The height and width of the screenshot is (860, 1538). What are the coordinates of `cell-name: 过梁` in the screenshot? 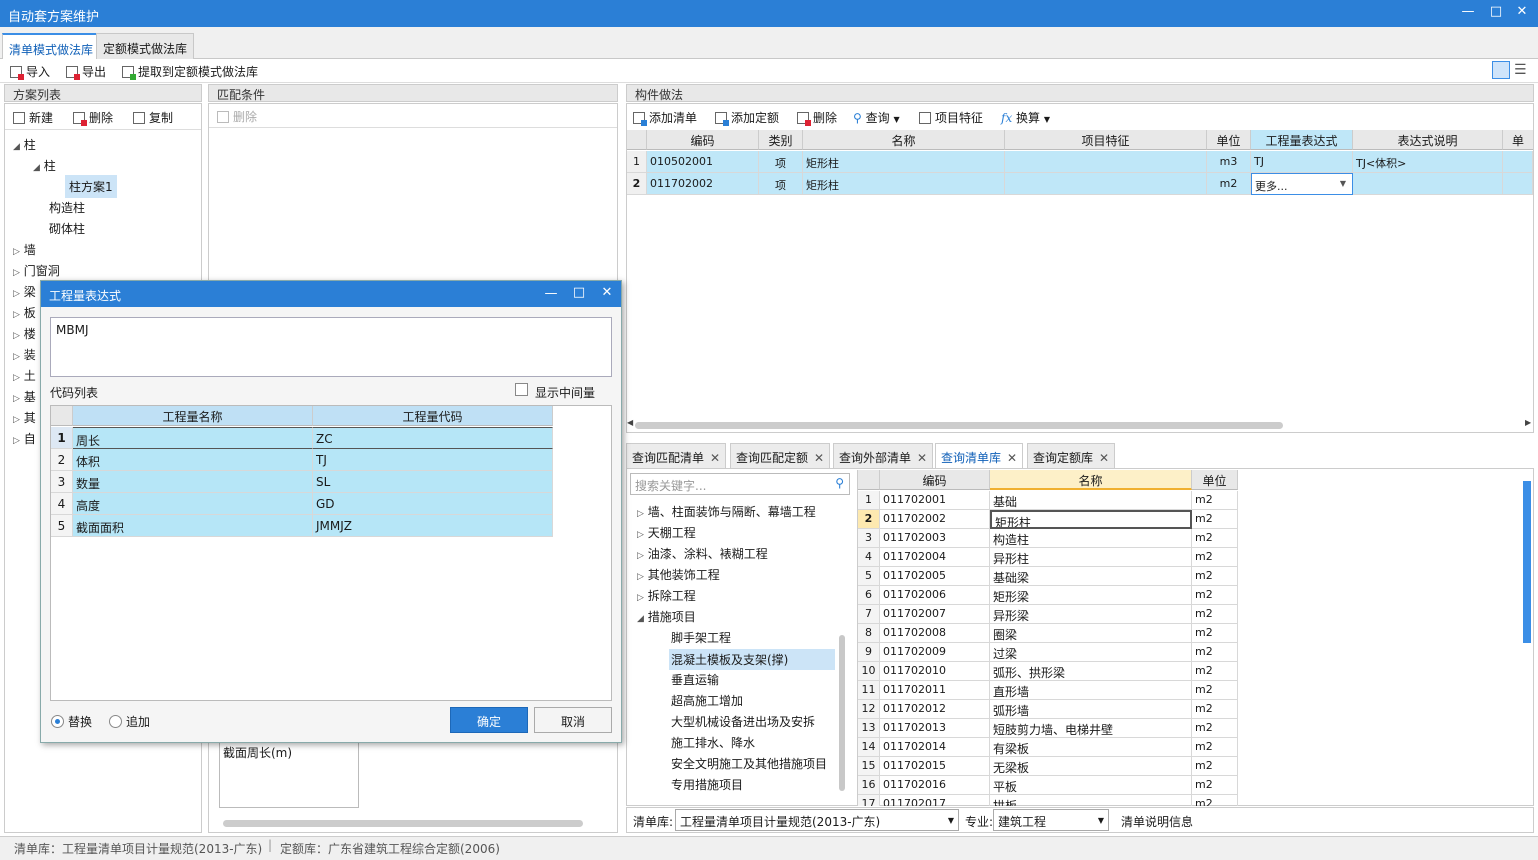 It's located at (1091, 652).